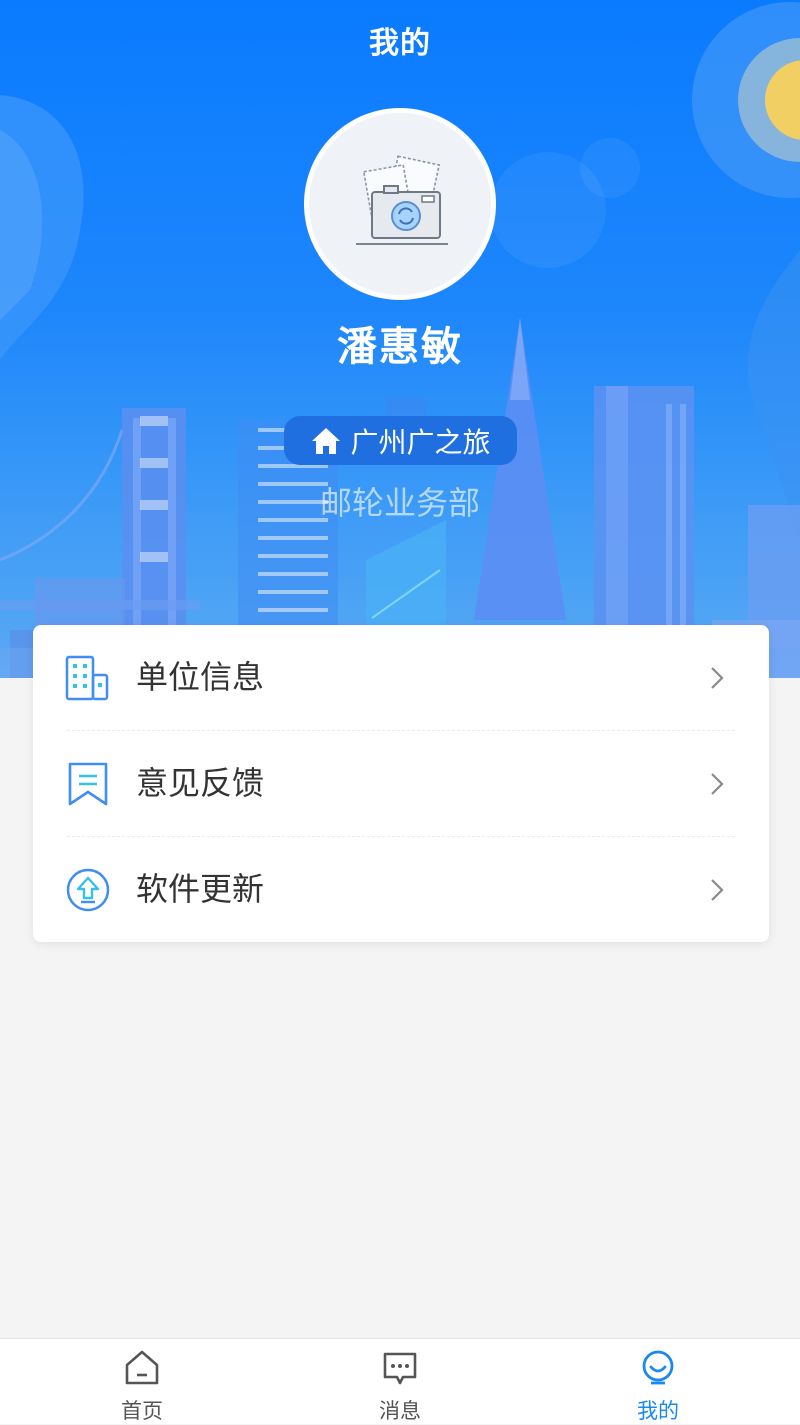 The height and width of the screenshot is (1425, 800). I want to click on user-name: 潘惠敏, so click(400, 347).